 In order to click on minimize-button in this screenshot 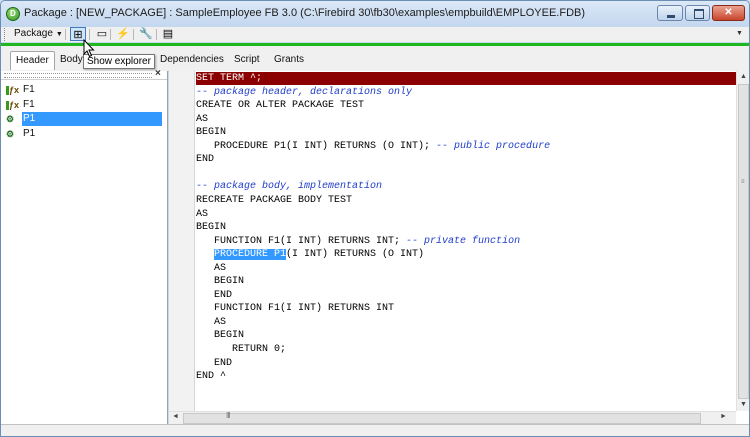, I will do `click(670, 13)`.